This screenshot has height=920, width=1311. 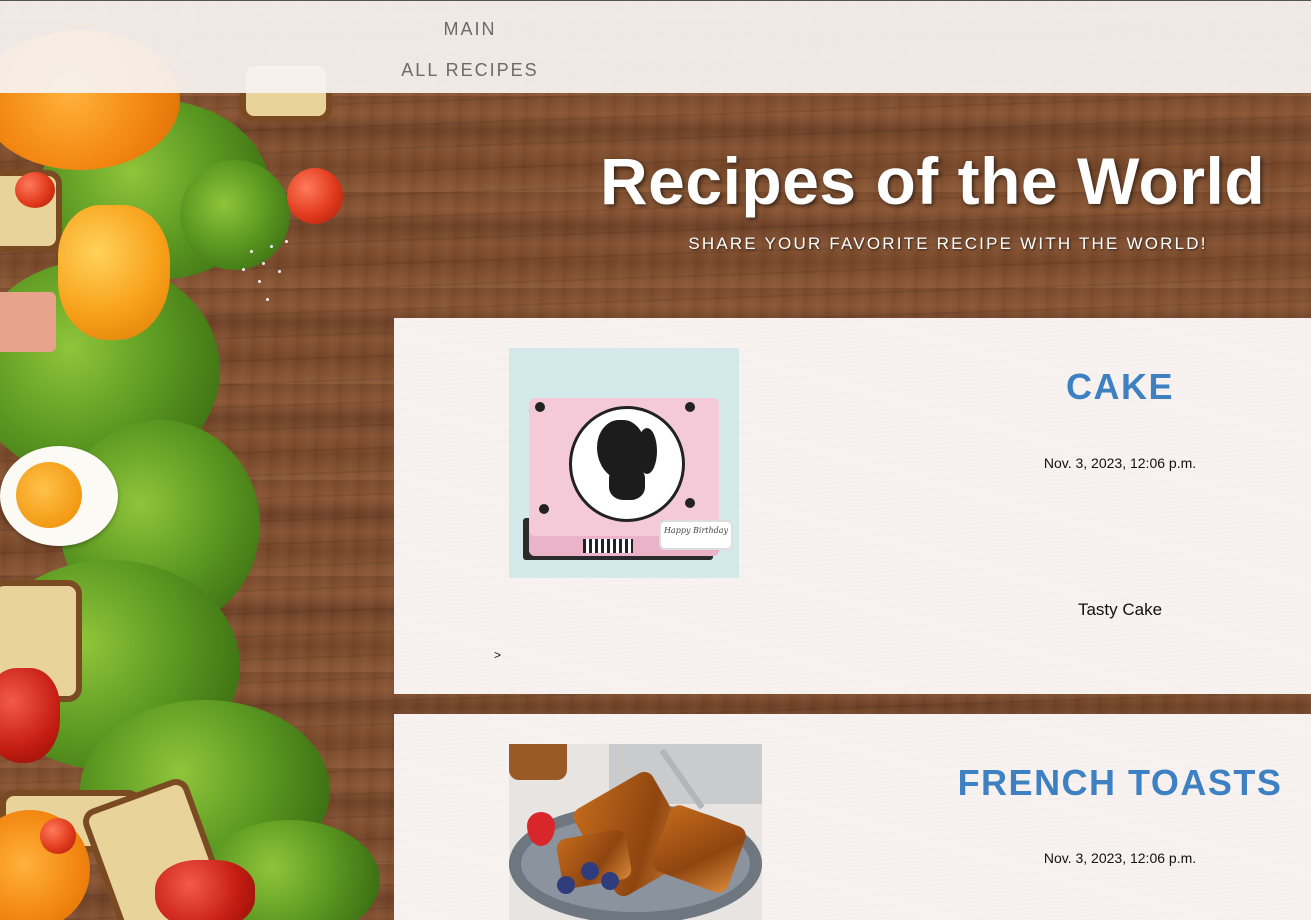 What do you see at coordinates (655, 46) in the screenshot?
I see `top-navigation-bar: MAIN ALL RECIPES` at bounding box center [655, 46].